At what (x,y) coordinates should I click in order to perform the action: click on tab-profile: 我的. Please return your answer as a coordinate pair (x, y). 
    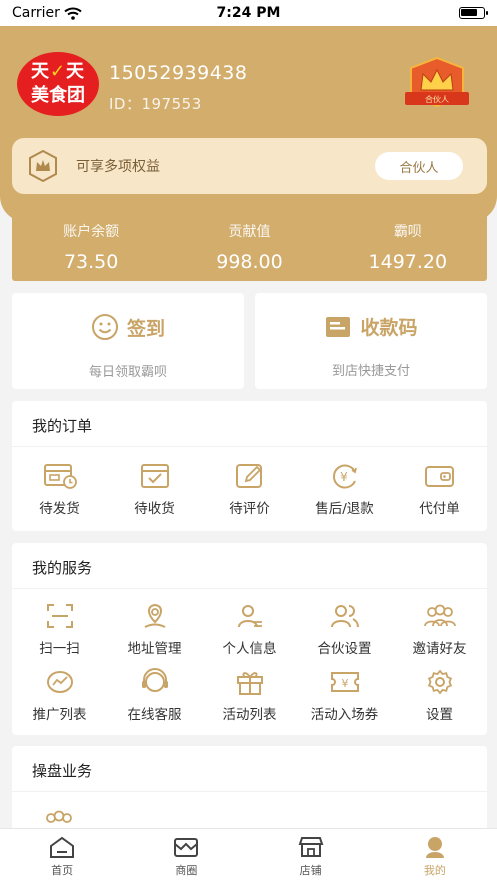
    Looking at the image, I should click on (435, 856).